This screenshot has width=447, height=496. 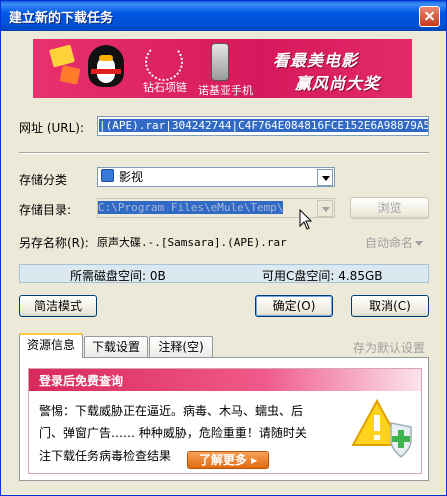 I want to click on url-label: 网址 (URL):, so click(x=52, y=128).